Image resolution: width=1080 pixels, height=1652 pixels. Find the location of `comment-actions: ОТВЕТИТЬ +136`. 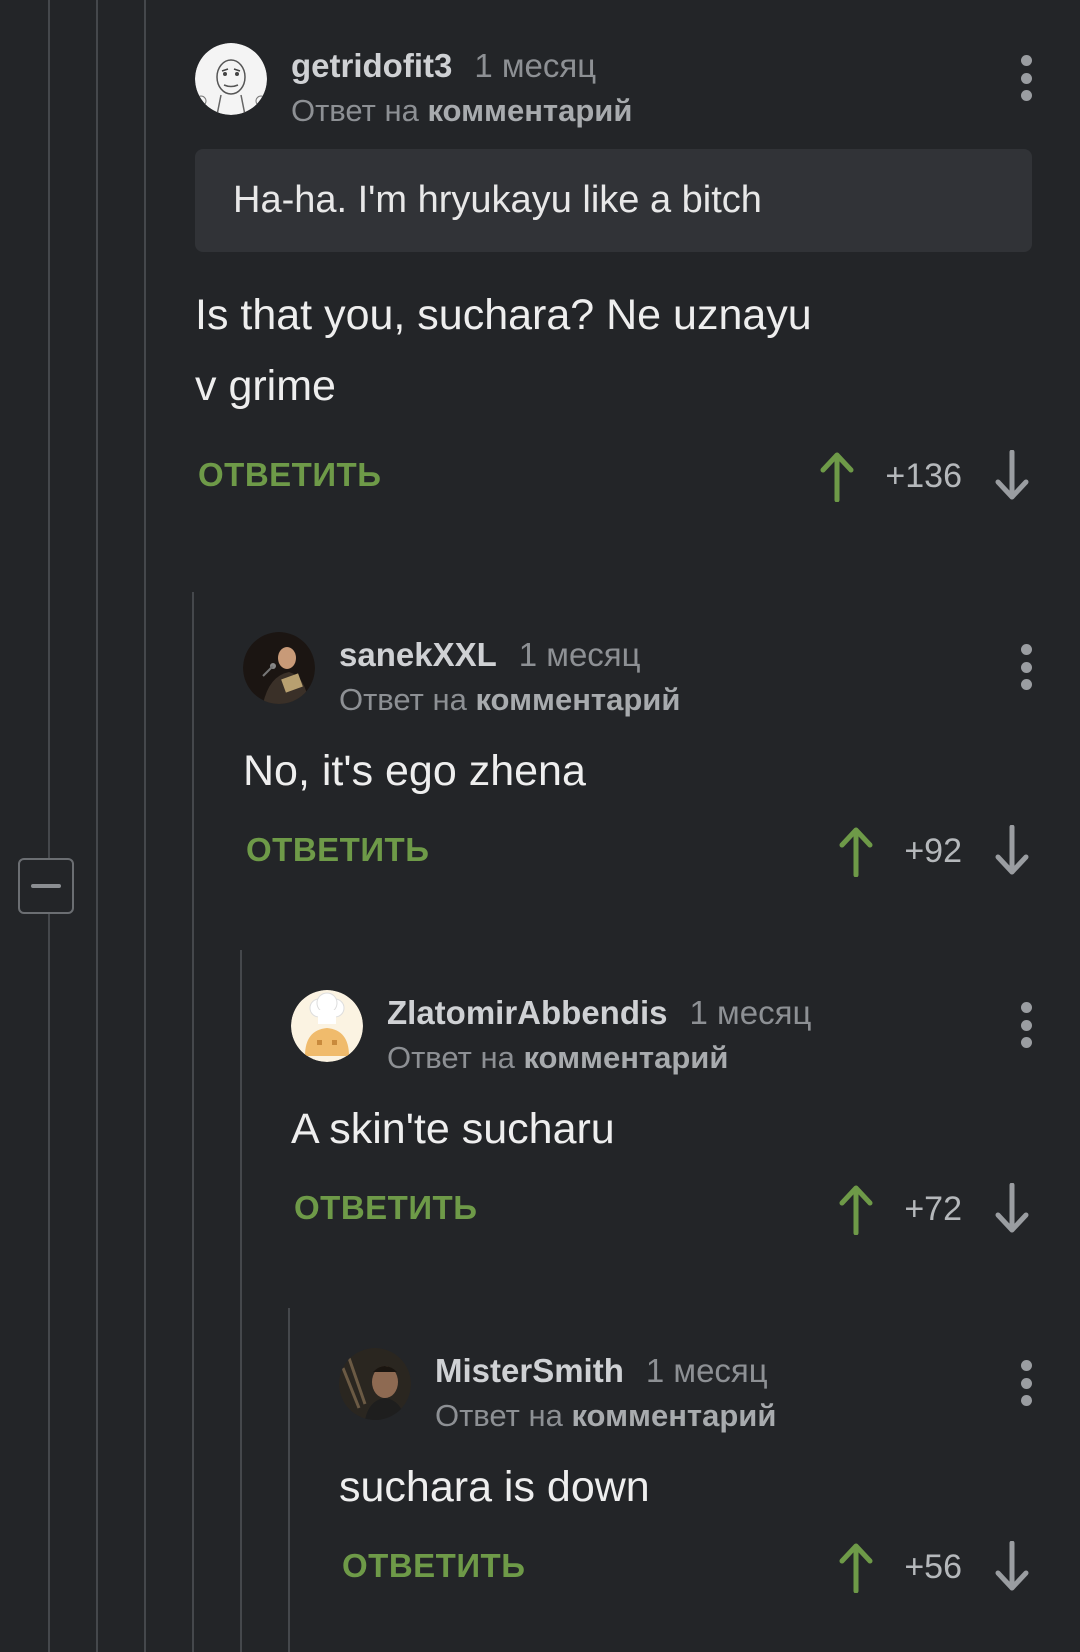

comment-actions: ОТВЕТИТЬ +136 is located at coordinates (613, 476).